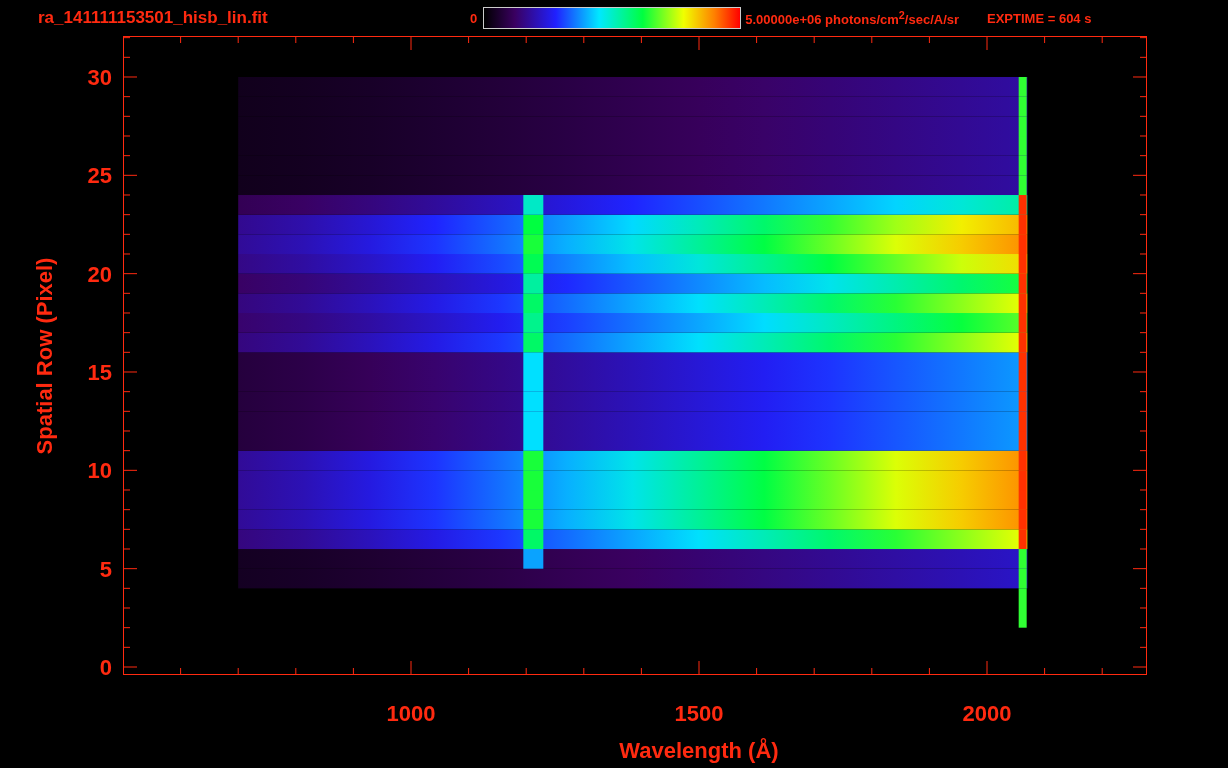  Describe the element at coordinates (105, 667) in the screenshot. I see `tick-label: 0` at that location.